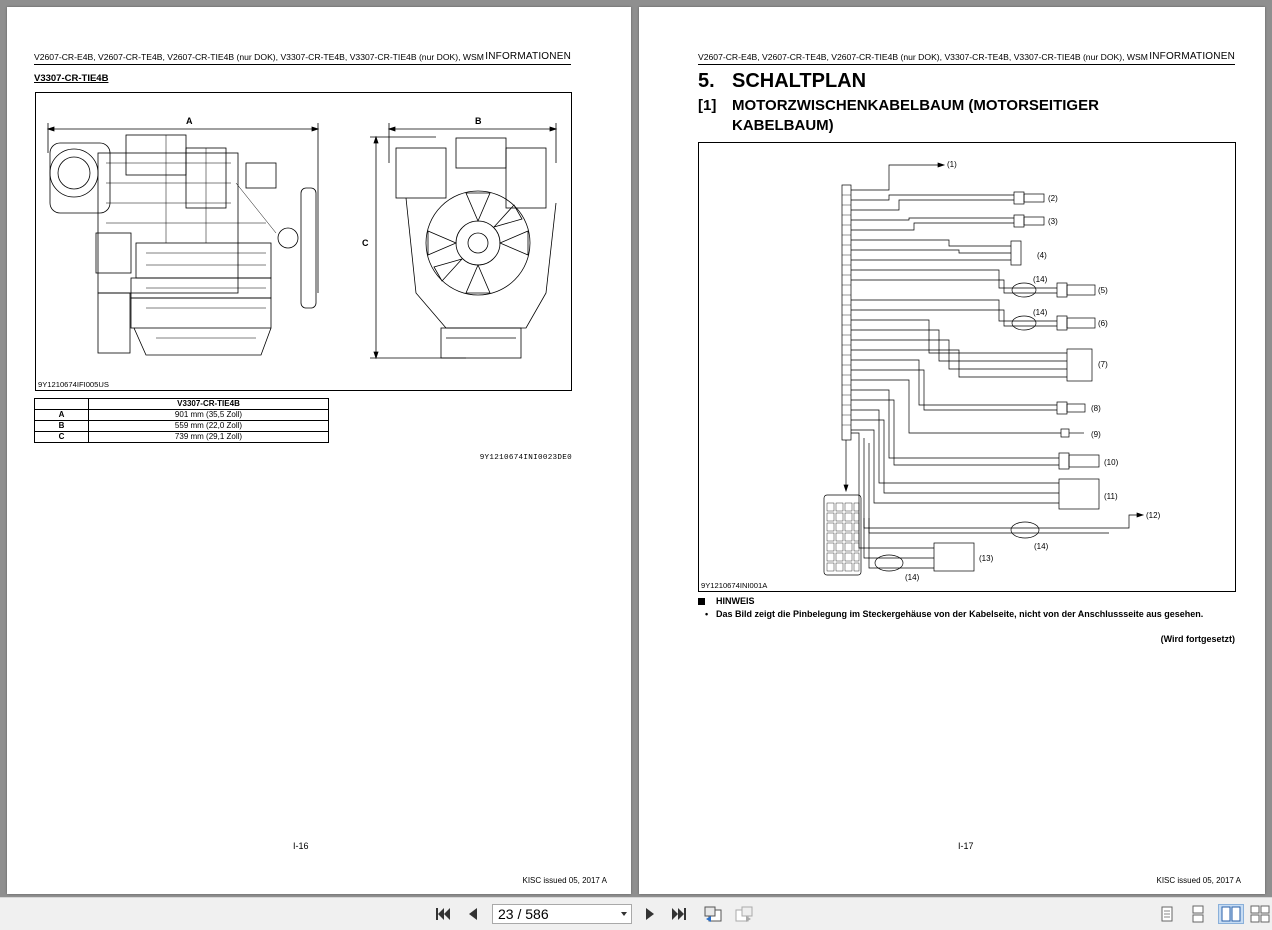  I want to click on callout-5: (5), so click(1103, 290).